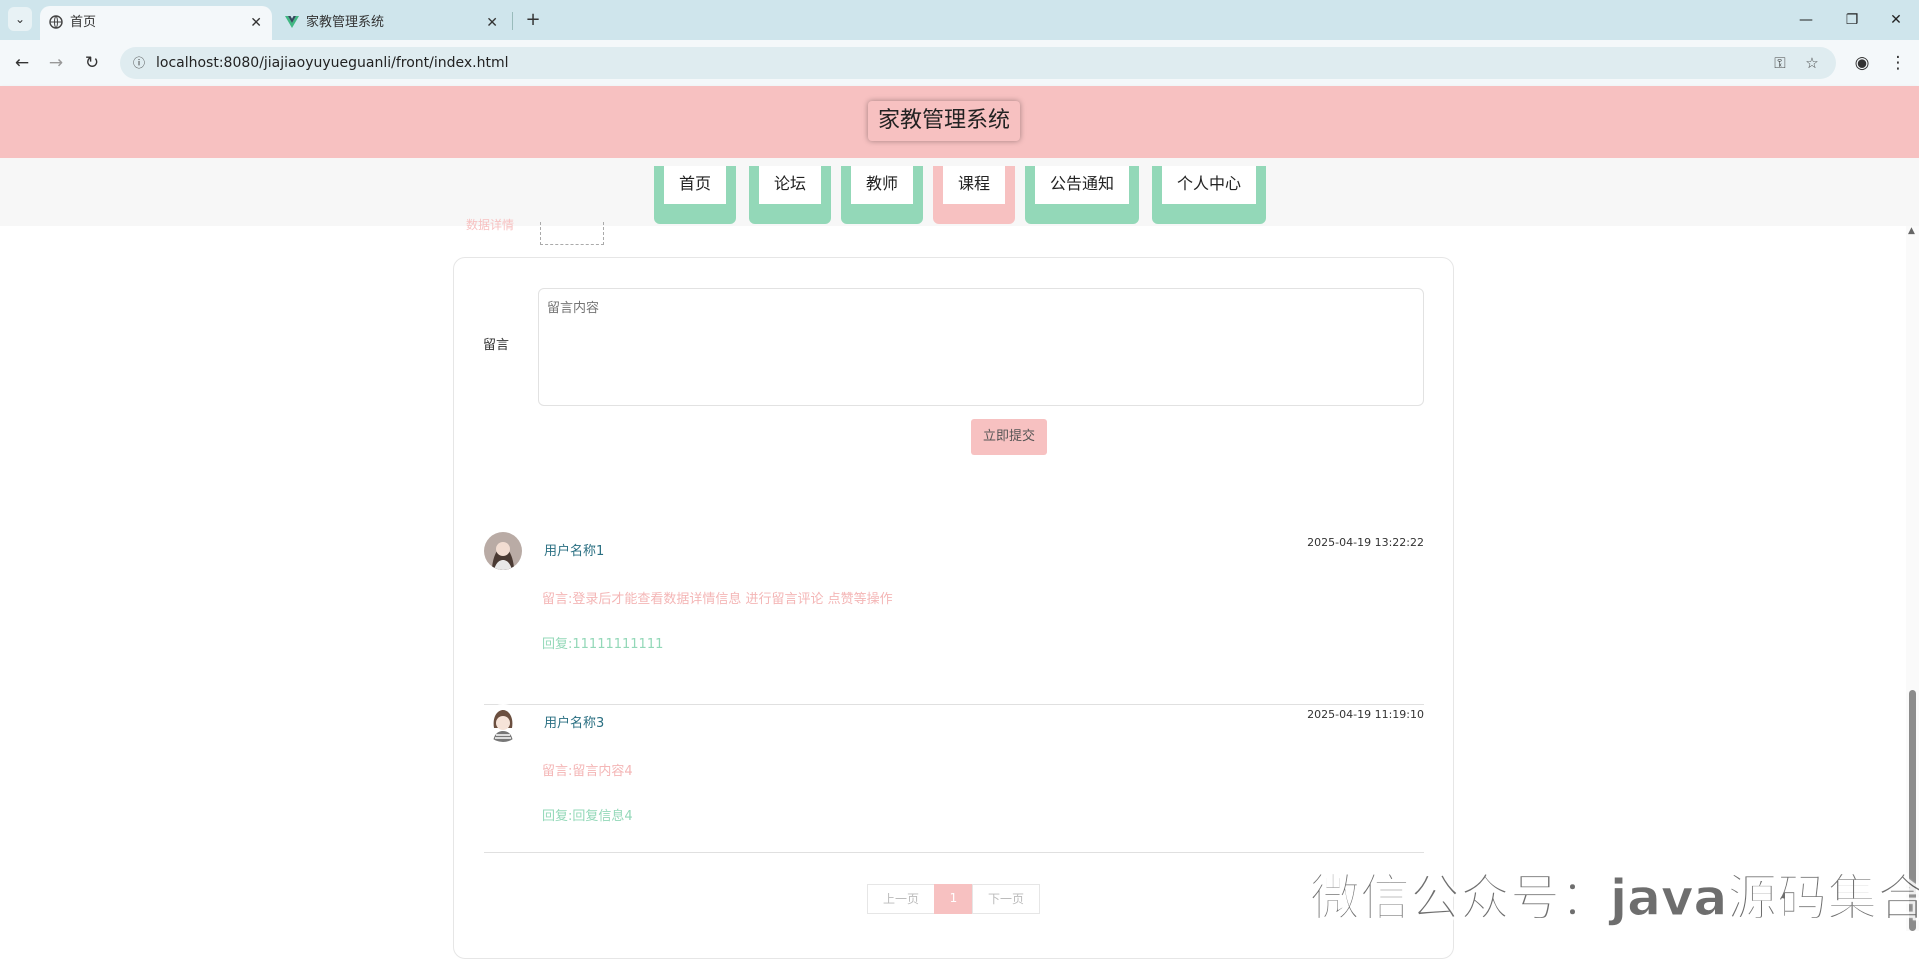 Image resolution: width=1919 pixels, height=959 pixels. Describe the element at coordinates (974, 185) in the screenshot. I see `nav-item-label: 课程` at that location.